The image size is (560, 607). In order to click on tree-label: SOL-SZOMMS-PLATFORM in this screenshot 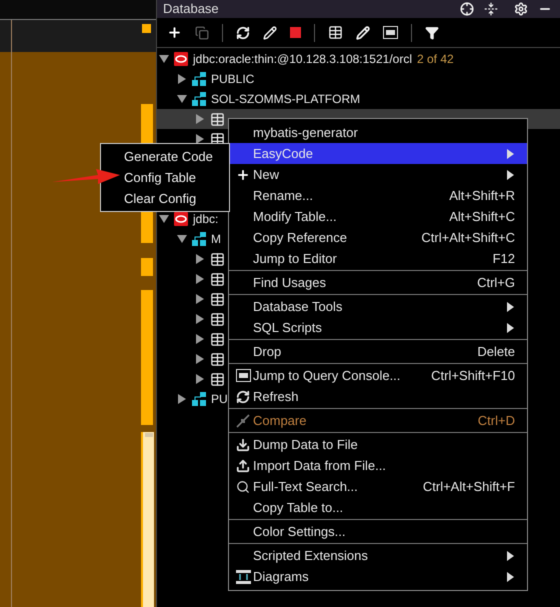, I will do `click(285, 99)`.